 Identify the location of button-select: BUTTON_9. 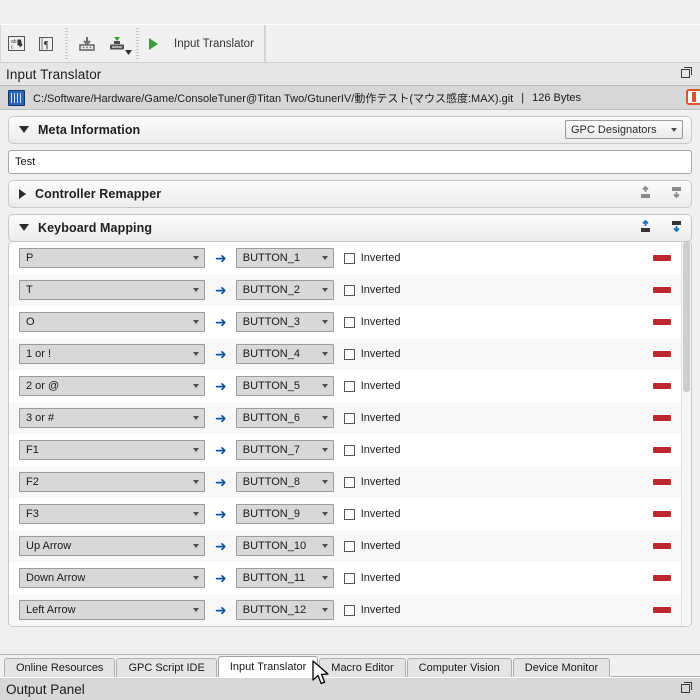
(284, 514).